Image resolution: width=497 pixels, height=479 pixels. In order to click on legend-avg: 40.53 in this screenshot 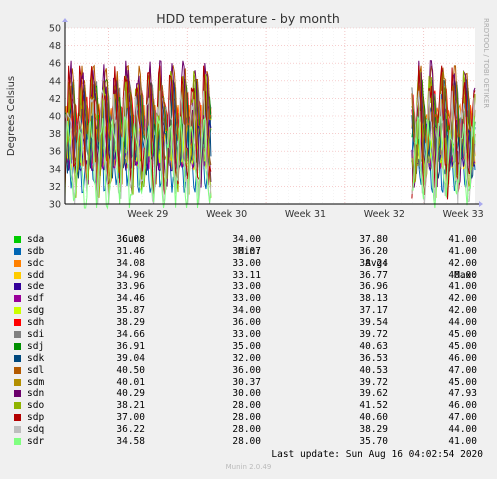, I will do `click(373, 370)`.